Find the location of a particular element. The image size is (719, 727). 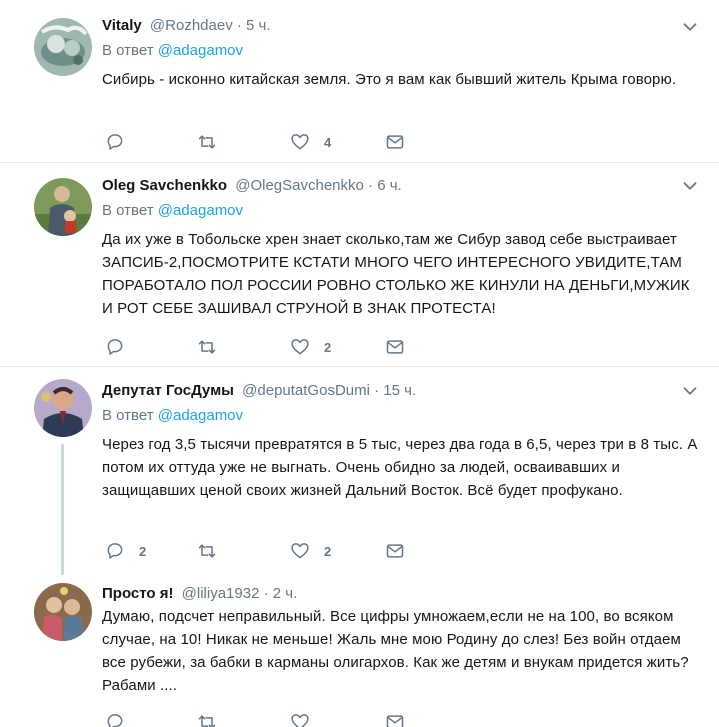

tweet-actions is located at coordinates (262, 719).